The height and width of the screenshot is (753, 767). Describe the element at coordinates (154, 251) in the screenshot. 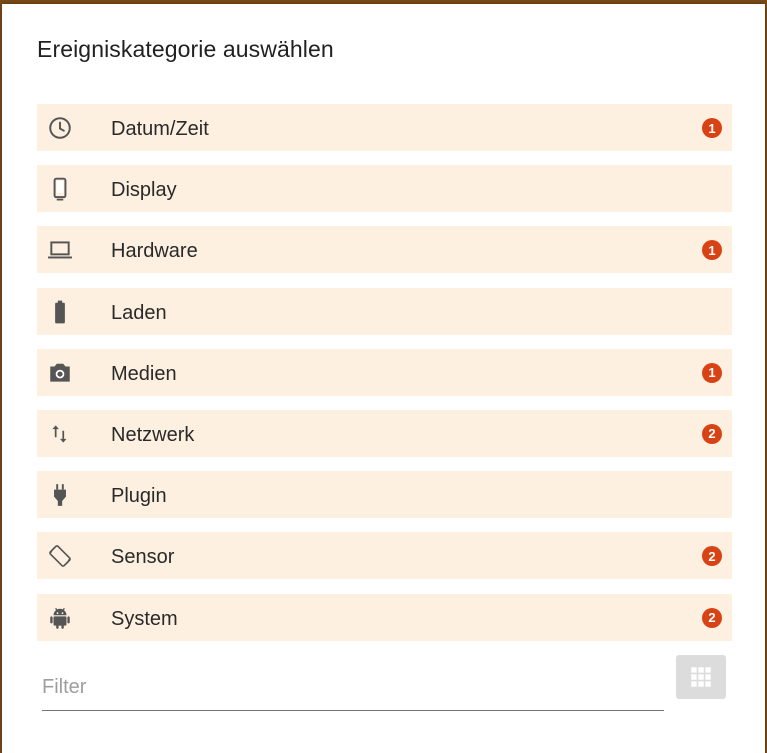

I see `category-label: Hardware` at that location.